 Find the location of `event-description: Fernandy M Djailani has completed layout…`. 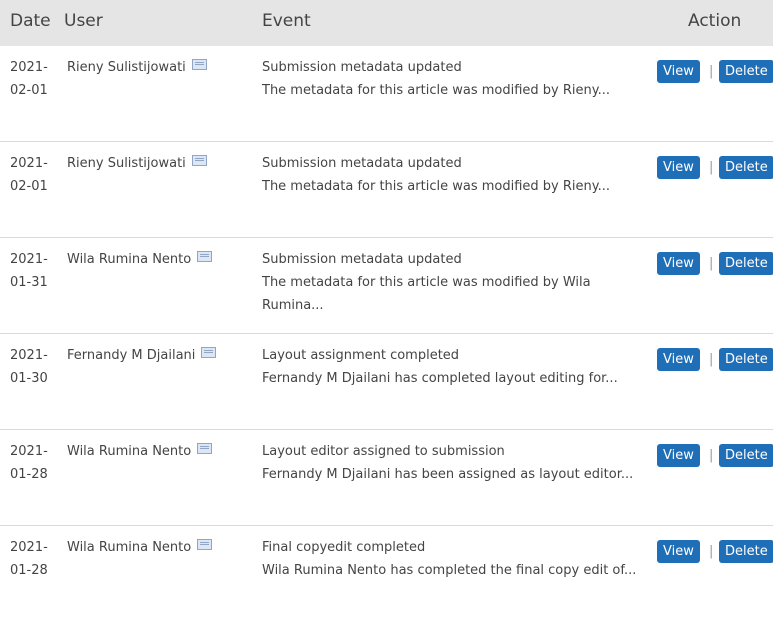

event-description: Fernandy M Djailani has completed layout… is located at coordinates (440, 378).